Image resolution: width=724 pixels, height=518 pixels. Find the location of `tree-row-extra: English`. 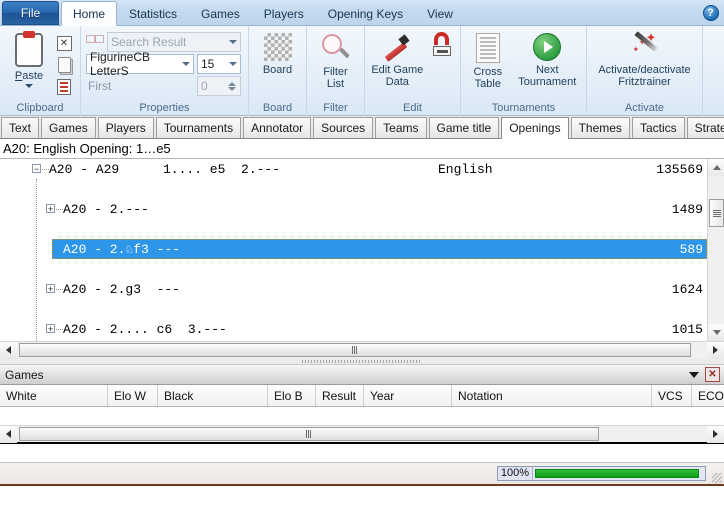

tree-row-extra: English is located at coordinates (465, 169).